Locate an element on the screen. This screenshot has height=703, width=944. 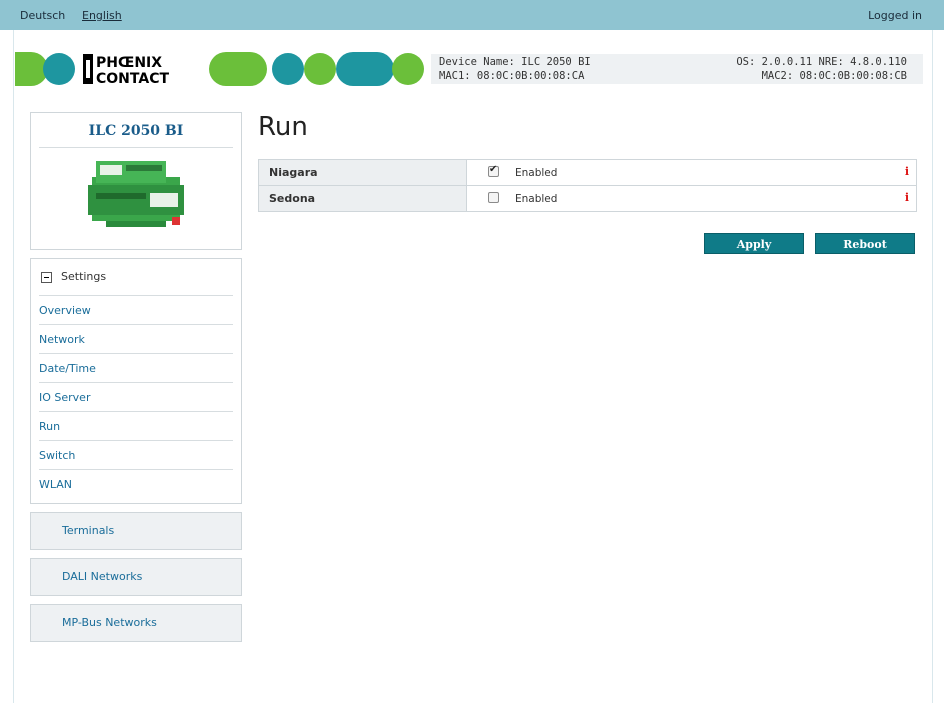
device-name: Device Name: ILC 2050 BI is located at coordinates (515, 62).